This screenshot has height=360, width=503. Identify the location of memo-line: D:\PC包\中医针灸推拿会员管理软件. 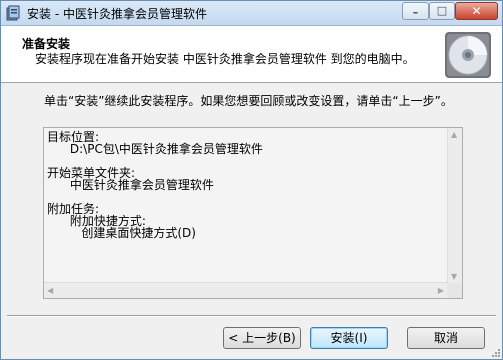
(155, 149).